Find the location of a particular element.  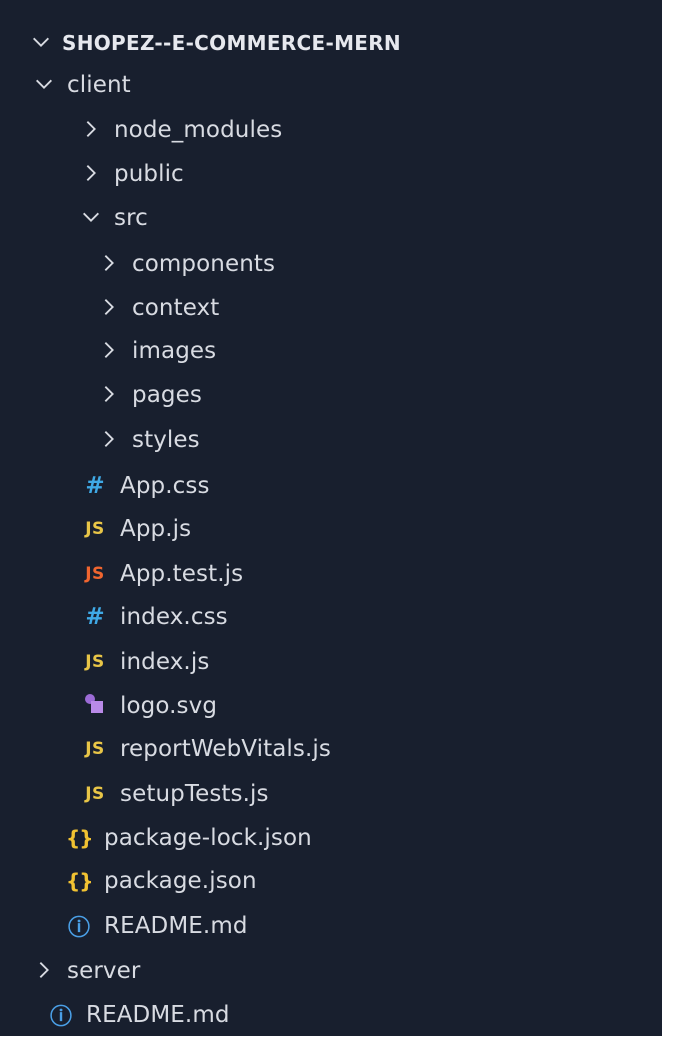

tree-file-row: {} package-lock.json is located at coordinates (331, 838).